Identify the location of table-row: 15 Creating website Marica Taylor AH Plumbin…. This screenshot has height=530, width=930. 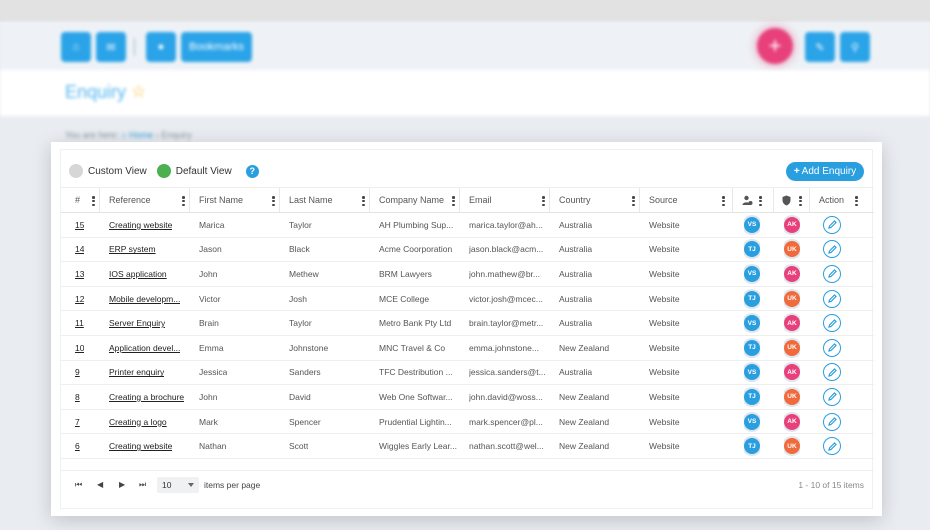
(467, 225).